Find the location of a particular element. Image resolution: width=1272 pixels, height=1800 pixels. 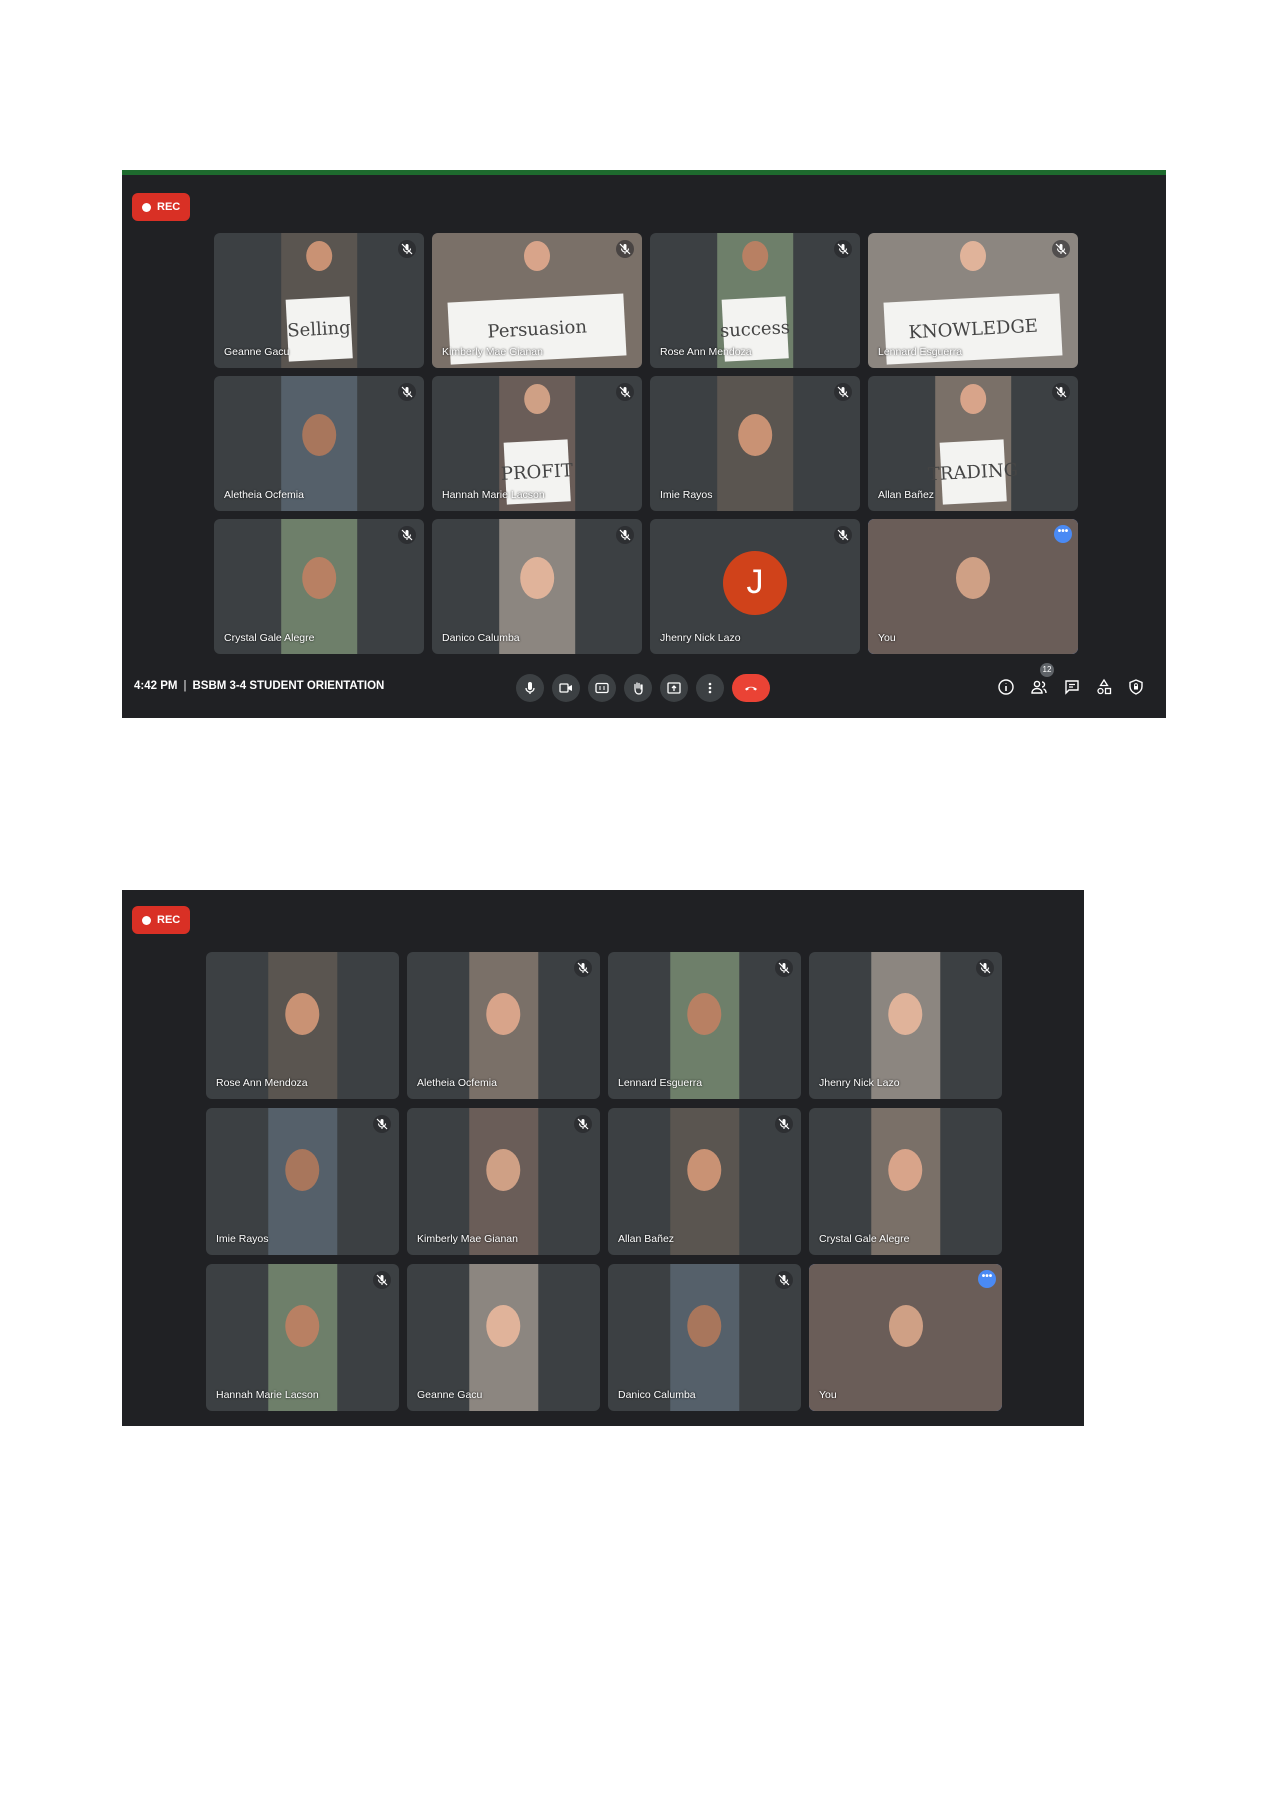

participant-tile: PROFIT Hannah Marie Lacson is located at coordinates (537, 443).